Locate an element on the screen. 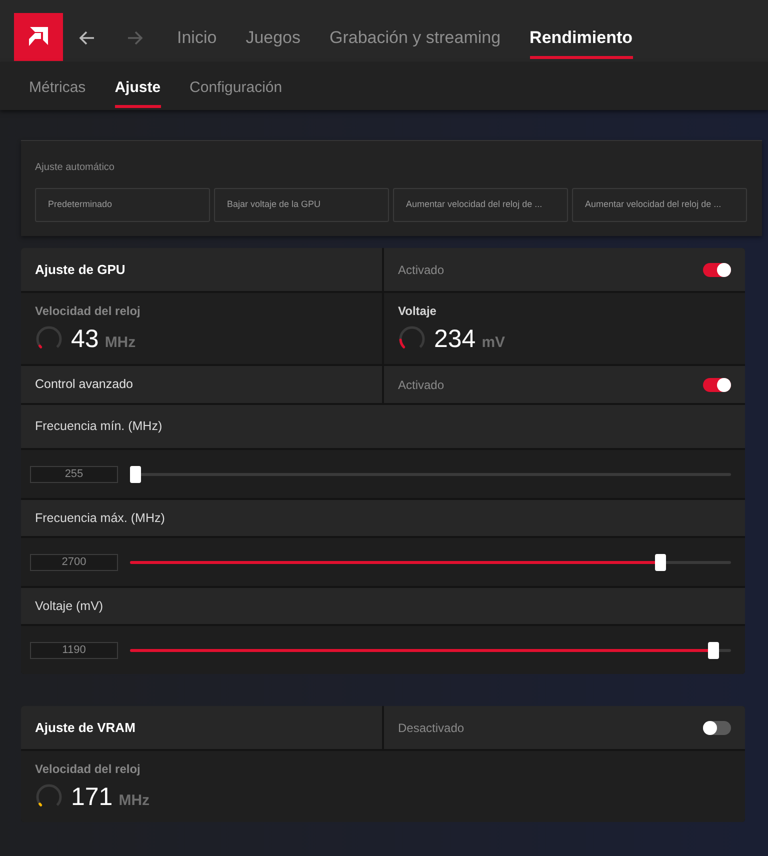 This screenshot has width=768, height=856. right-arrow-icon is located at coordinates (135, 37).